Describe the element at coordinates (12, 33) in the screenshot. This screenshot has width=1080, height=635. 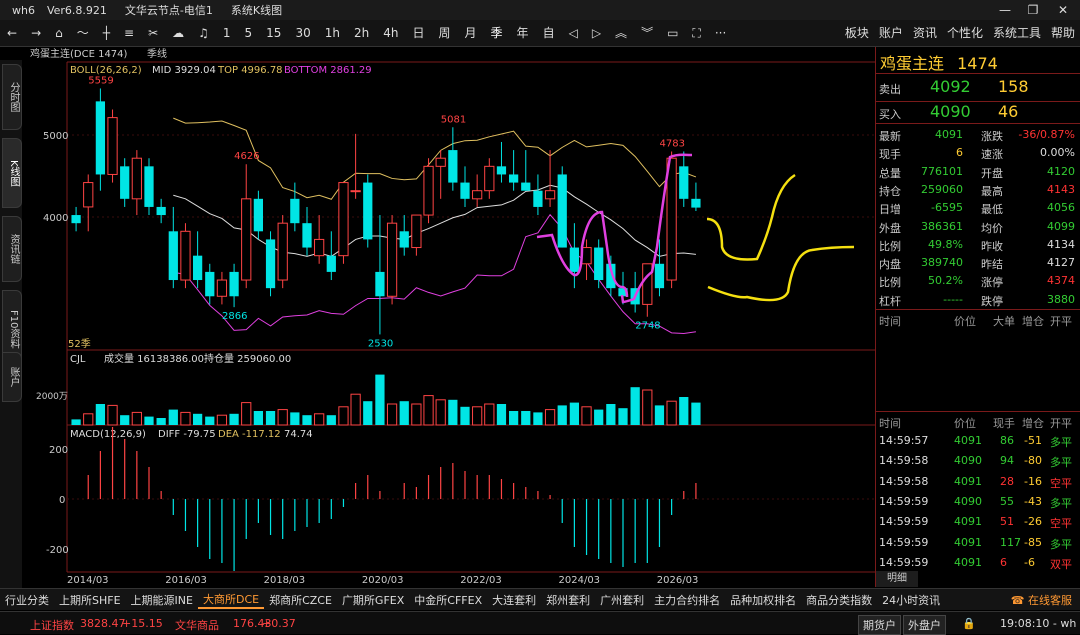
I see `back-icon: ←` at that location.